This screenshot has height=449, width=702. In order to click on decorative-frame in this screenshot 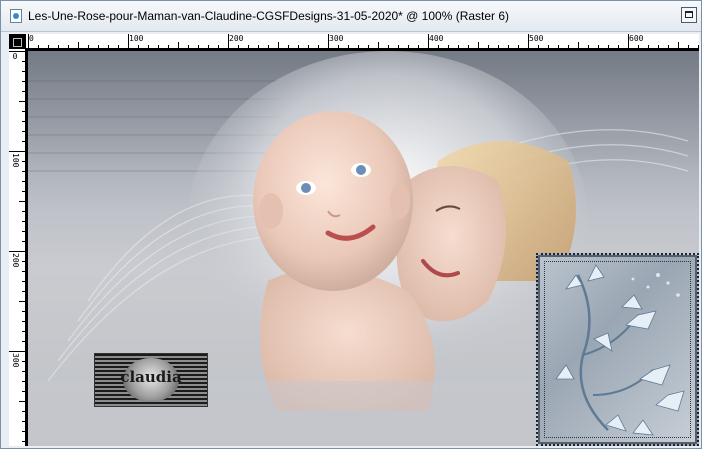, I will do `click(617, 349)`.